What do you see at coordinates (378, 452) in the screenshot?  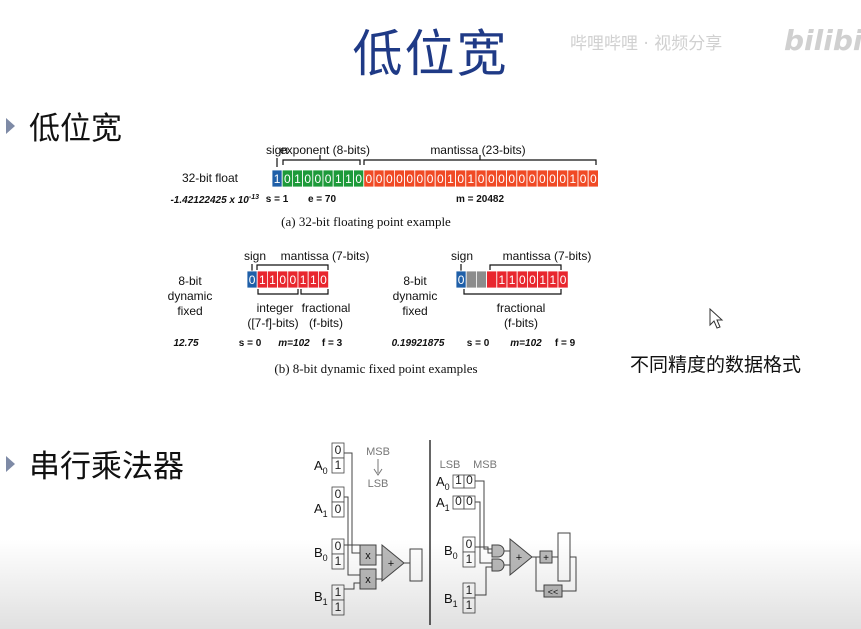 I see `msb-label: MSB` at bounding box center [378, 452].